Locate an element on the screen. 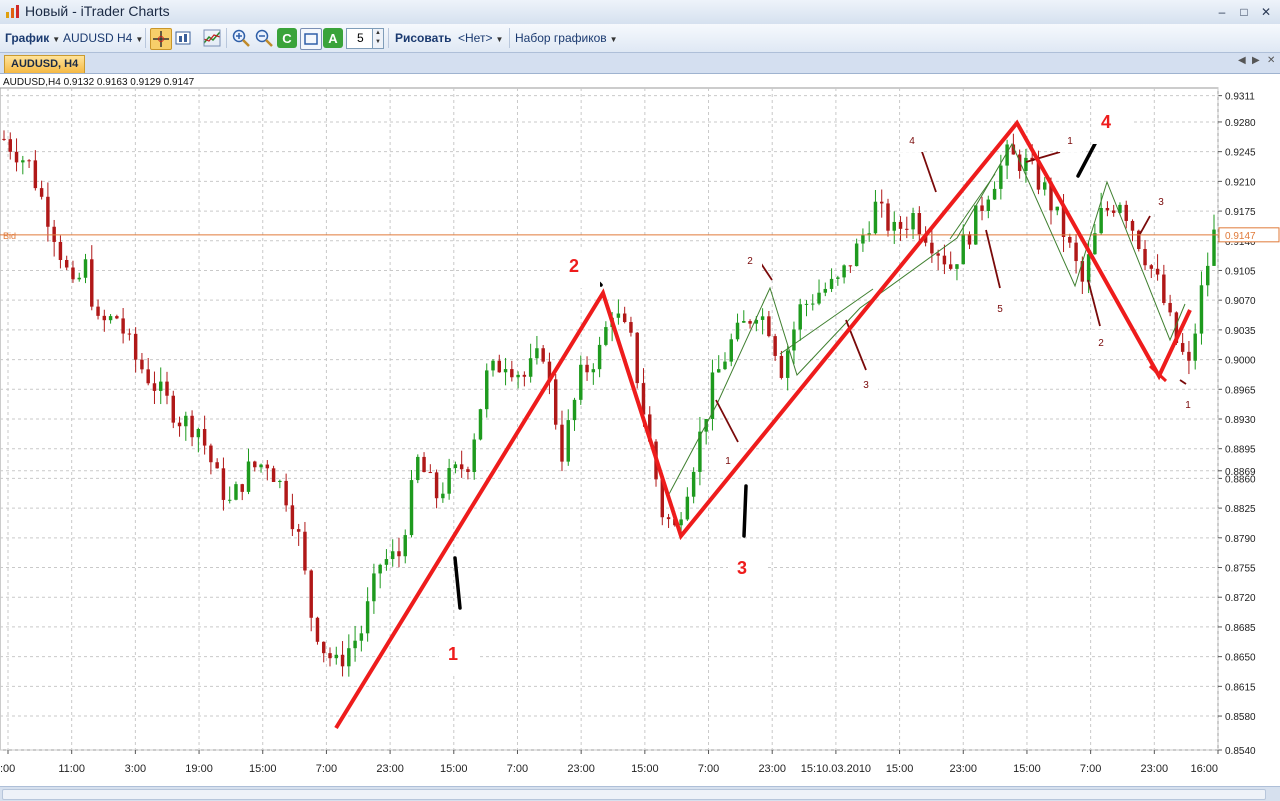  stepper-arrows-icon: ▲ ▼ is located at coordinates (377, 38).